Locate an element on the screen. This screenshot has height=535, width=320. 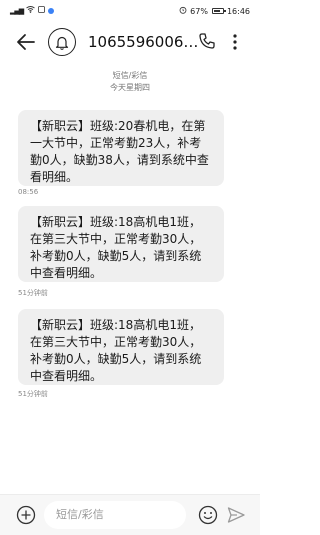
battery-icon is located at coordinates (218, 11).